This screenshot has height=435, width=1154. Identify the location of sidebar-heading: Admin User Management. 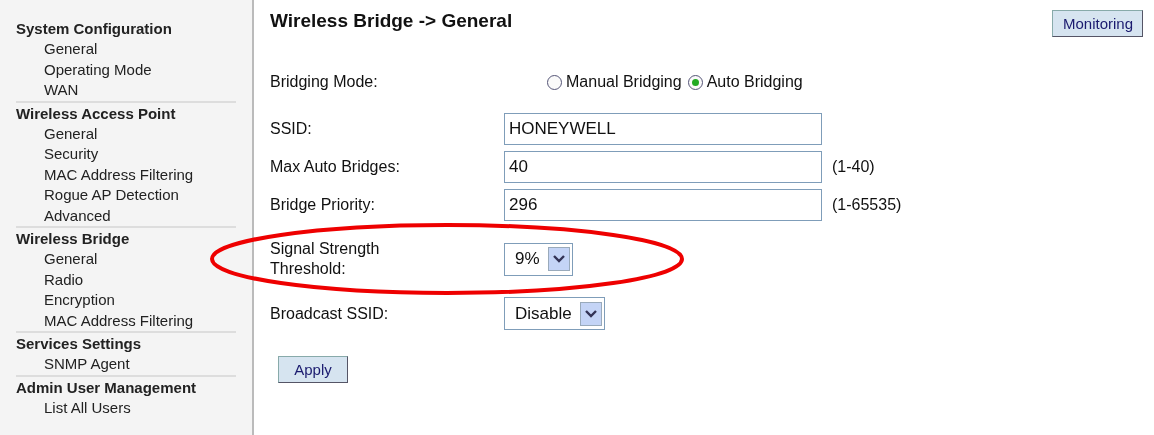
(106, 387).